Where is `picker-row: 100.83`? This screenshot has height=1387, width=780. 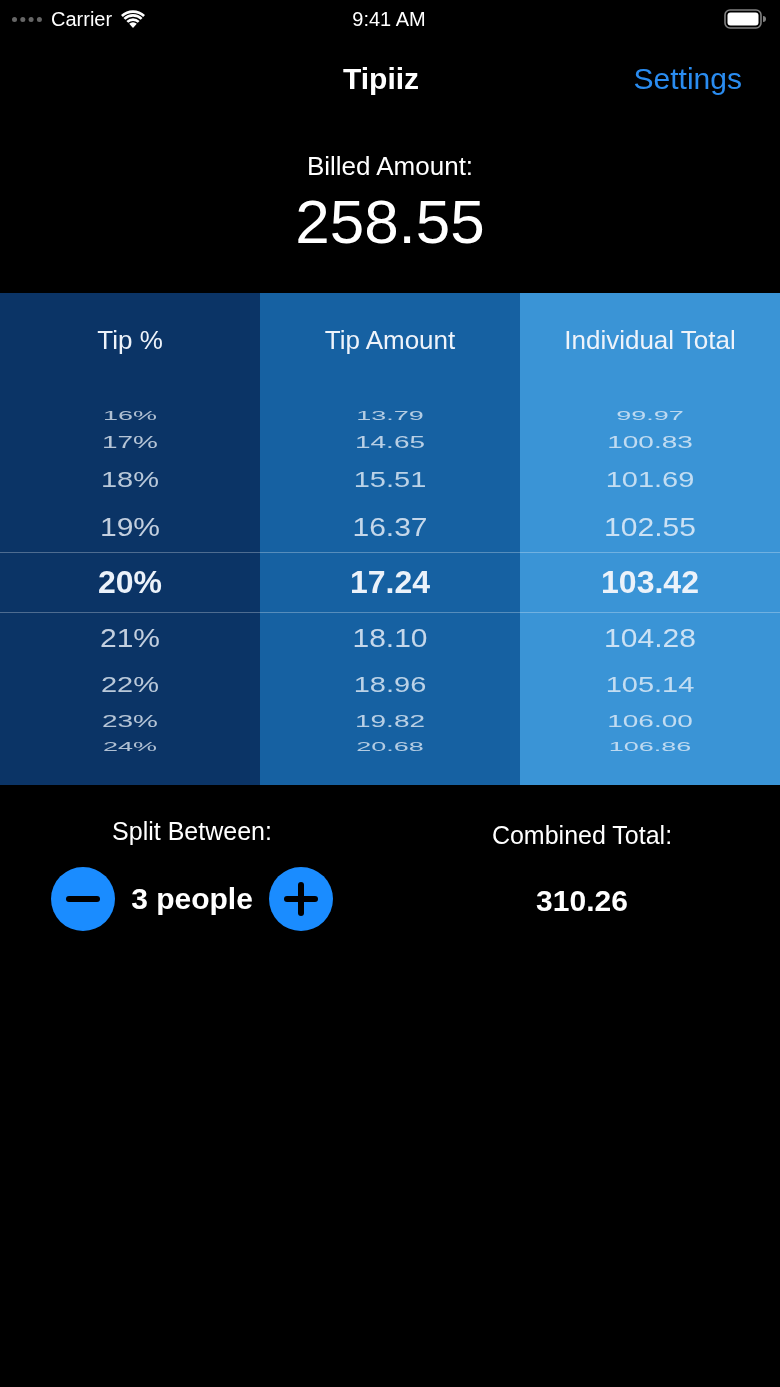
picker-row: 100.83 is located at coordinates (650, 442).